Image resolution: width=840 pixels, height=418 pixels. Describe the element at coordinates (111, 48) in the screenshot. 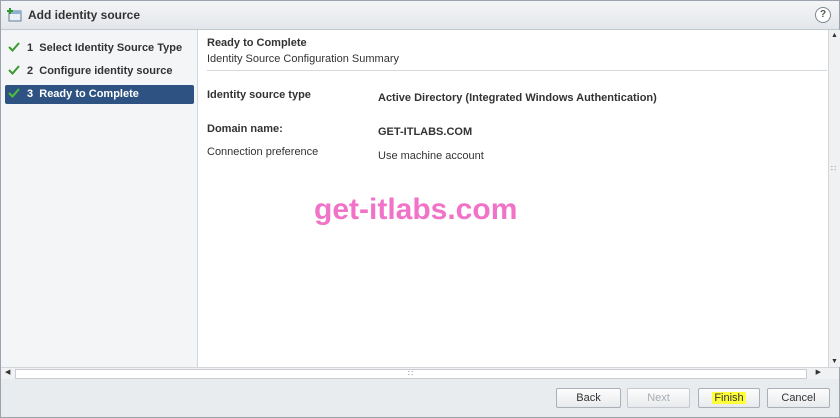

I see `step-label: Select Identity Source Type` at that location.